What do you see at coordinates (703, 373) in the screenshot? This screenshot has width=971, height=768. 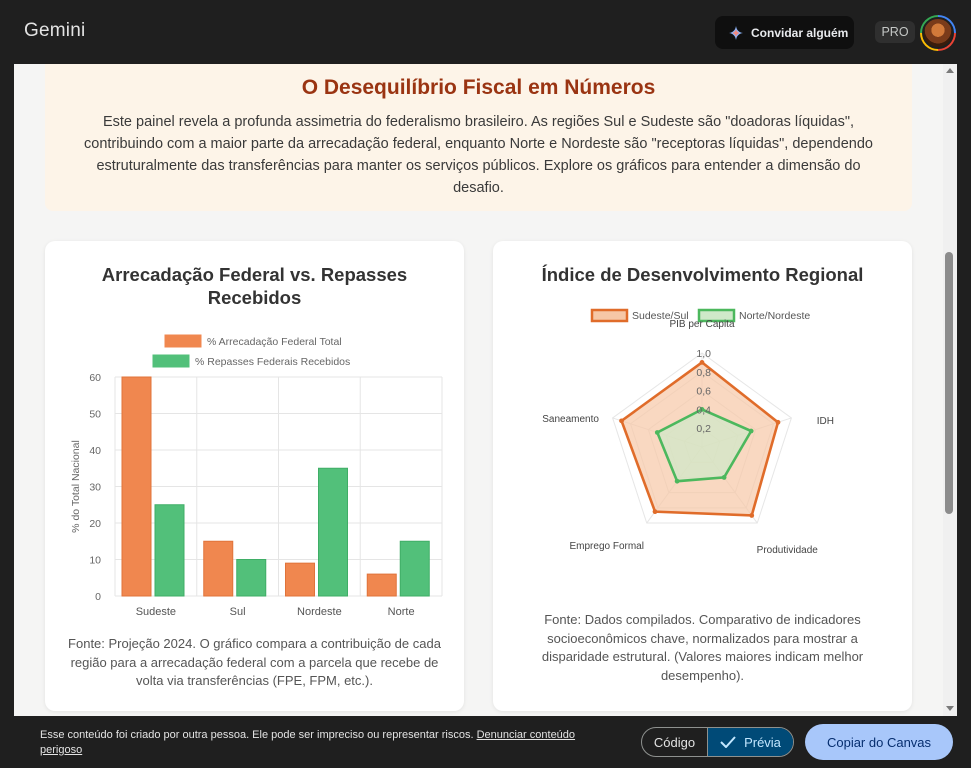 I see `radar-tick-label: 0,8` at bounding box center [703, 373].